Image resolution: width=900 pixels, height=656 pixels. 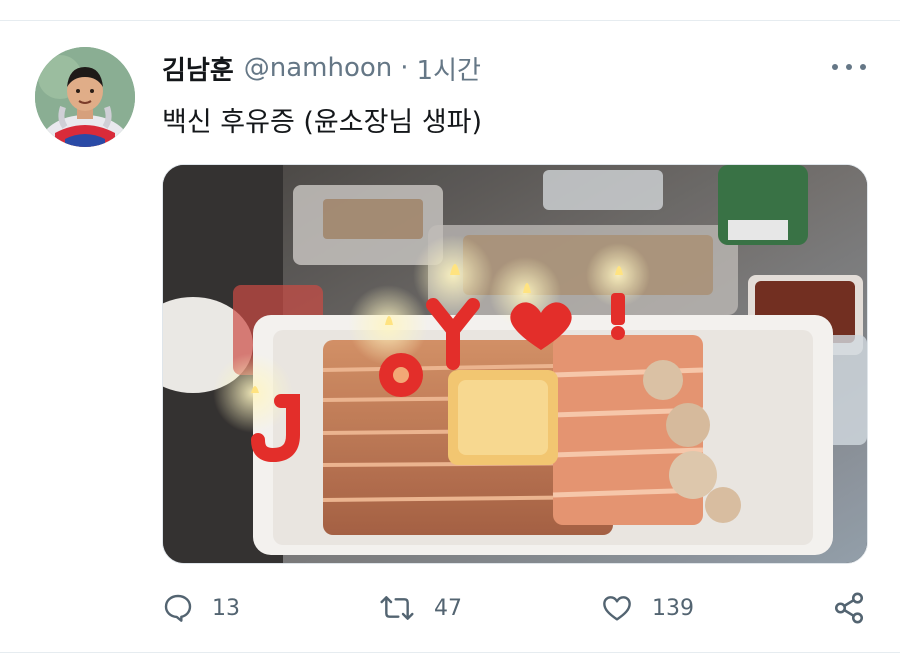 I want to click on share-icon, so click(x=849, y=608).